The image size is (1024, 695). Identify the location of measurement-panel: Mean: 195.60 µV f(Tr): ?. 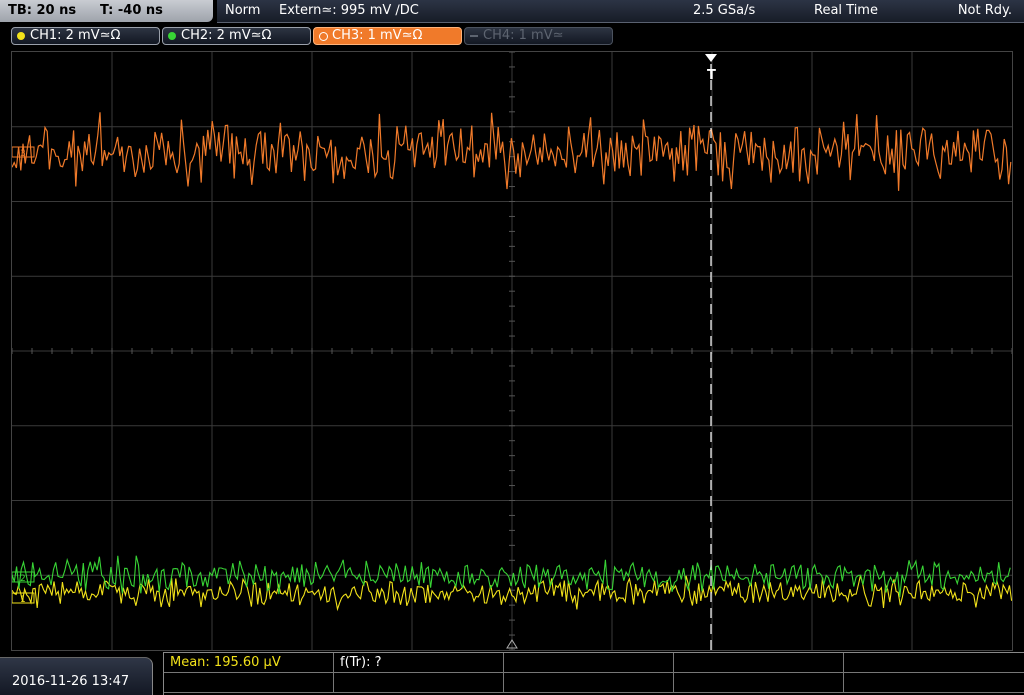
(593, 673).